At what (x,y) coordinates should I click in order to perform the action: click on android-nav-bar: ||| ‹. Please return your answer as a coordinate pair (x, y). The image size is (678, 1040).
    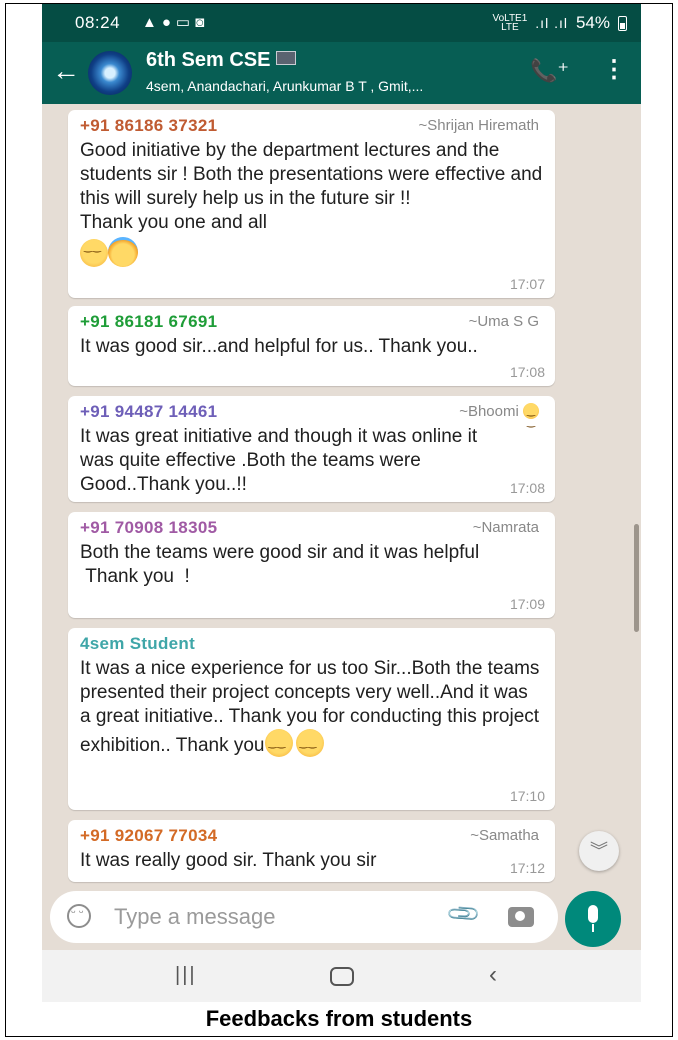
    Looking at the image, I should click on (341, 976).